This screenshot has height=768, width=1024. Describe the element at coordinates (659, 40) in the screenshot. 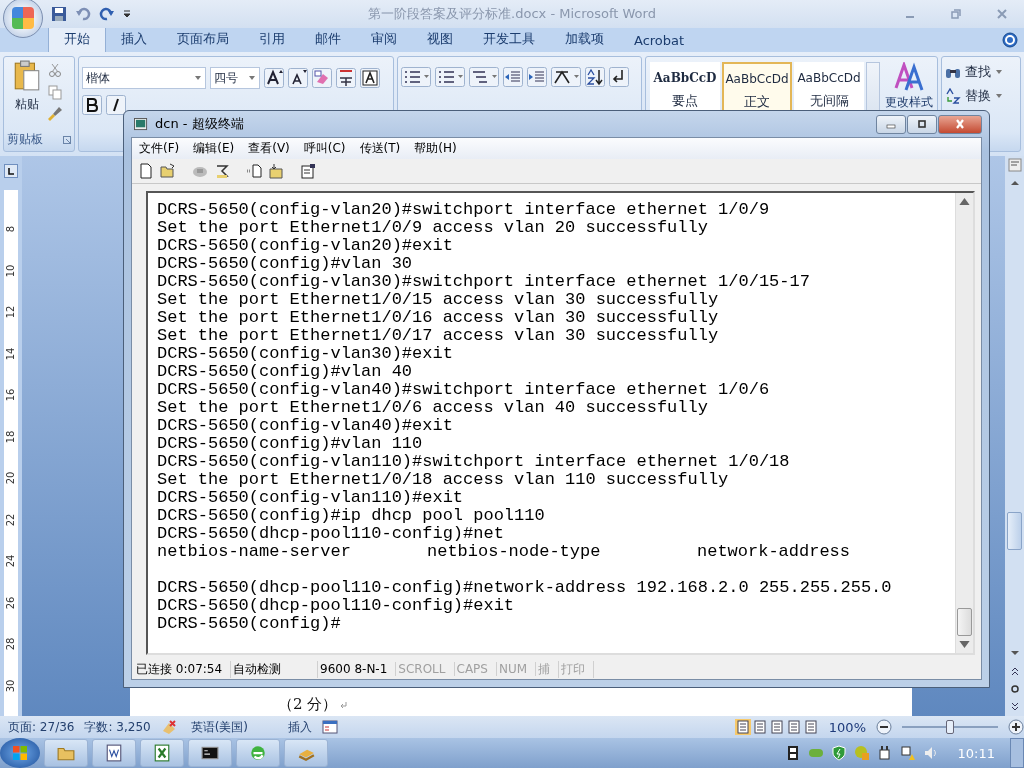

I see `ribbon-tab: Acrobat` at that location.